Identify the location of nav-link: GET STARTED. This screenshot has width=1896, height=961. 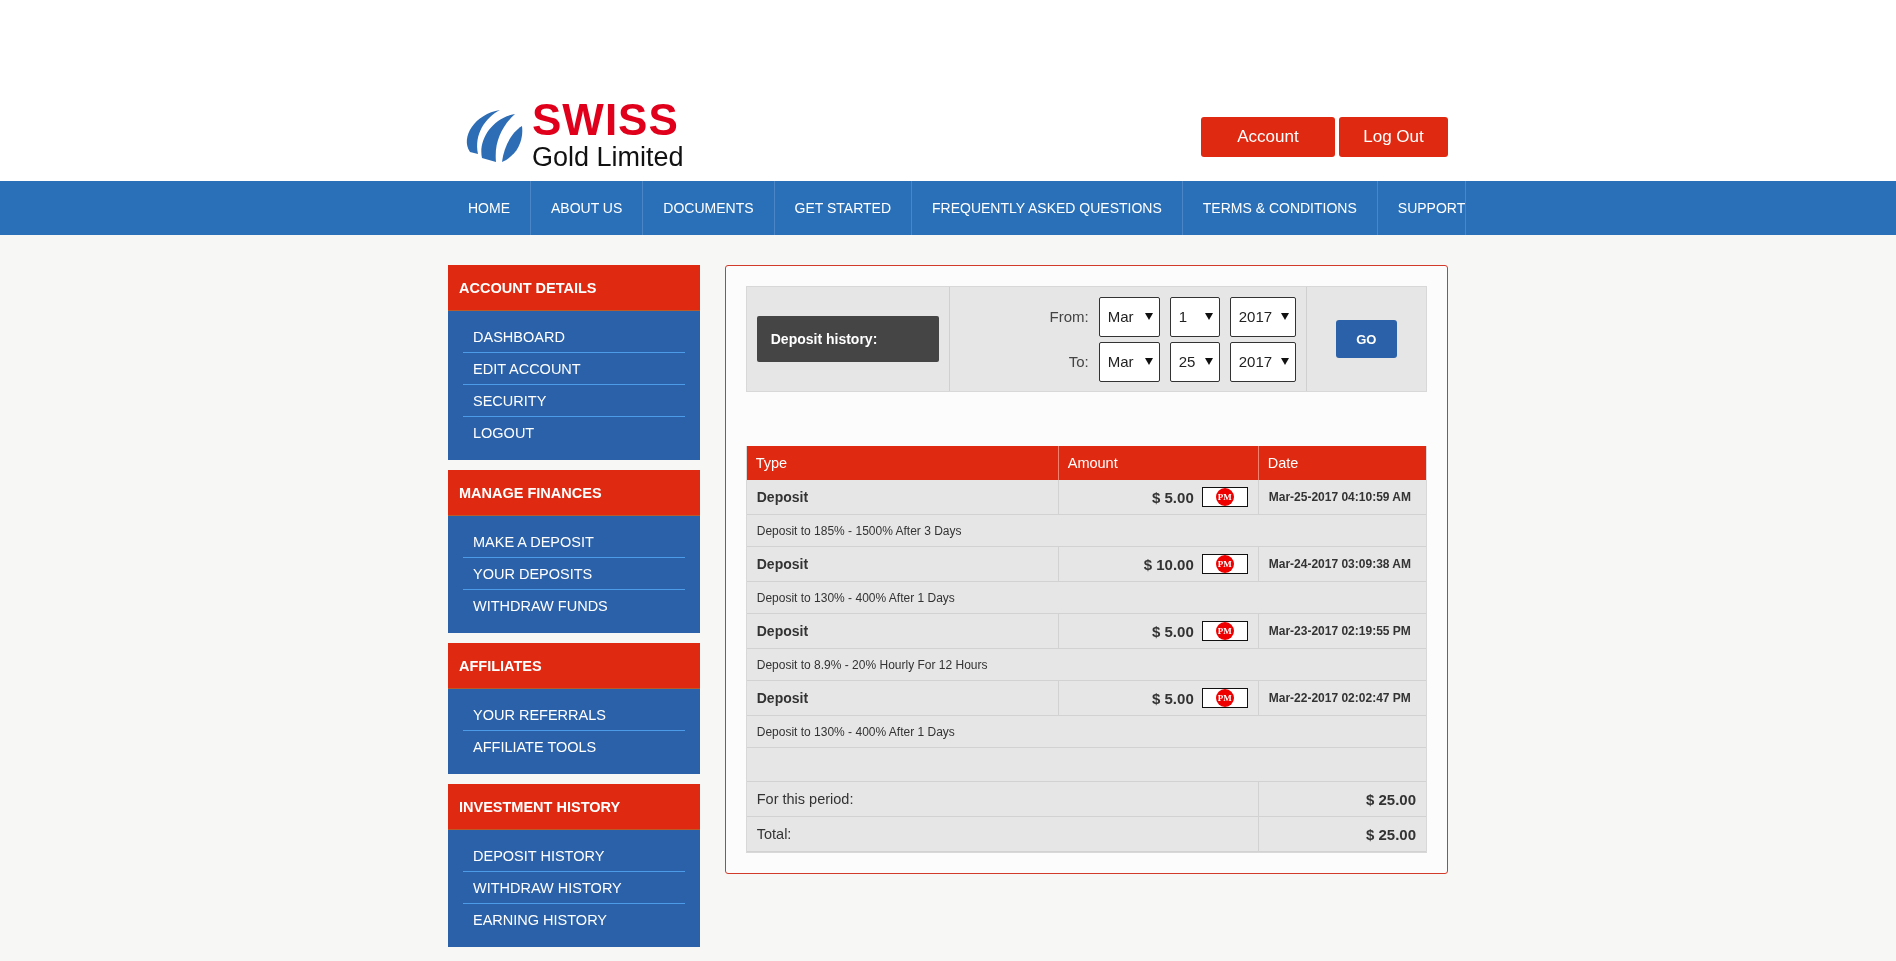
(843, 208).